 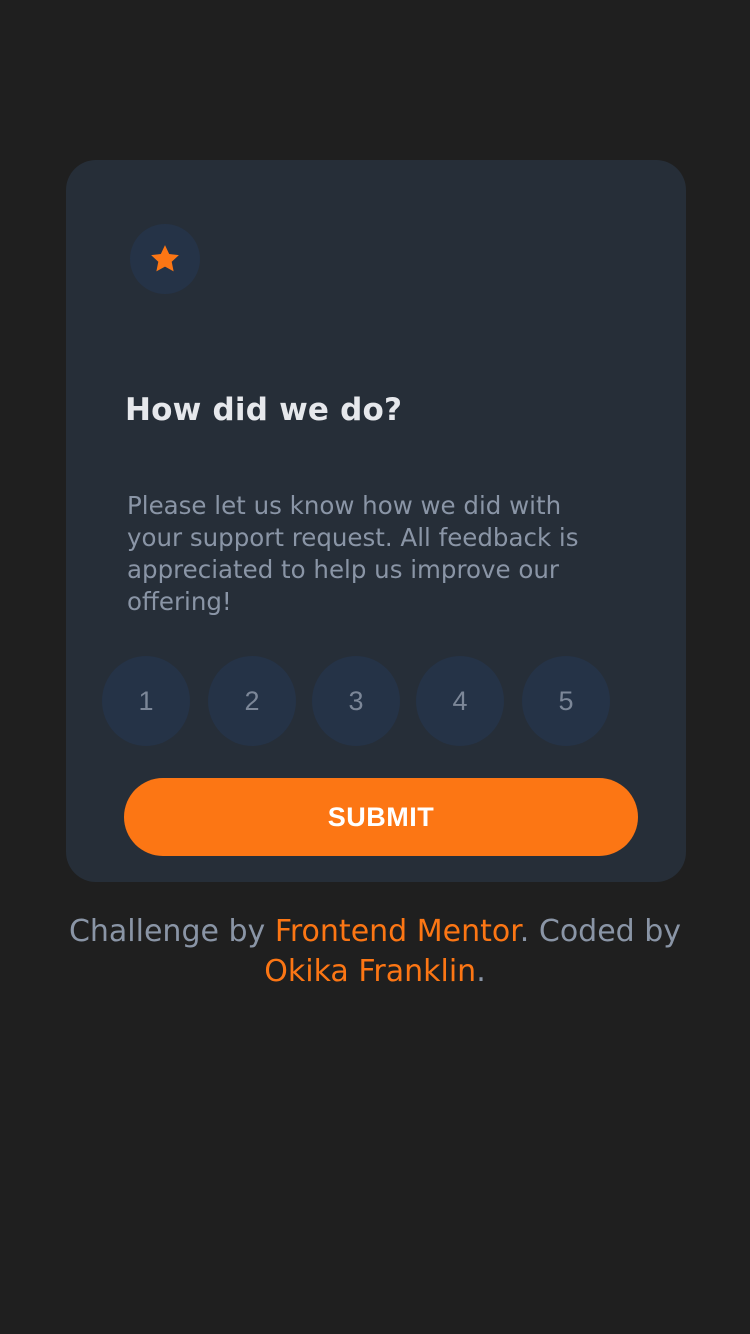 I want to click on star-icon-badge, so click(x=165, y=259).